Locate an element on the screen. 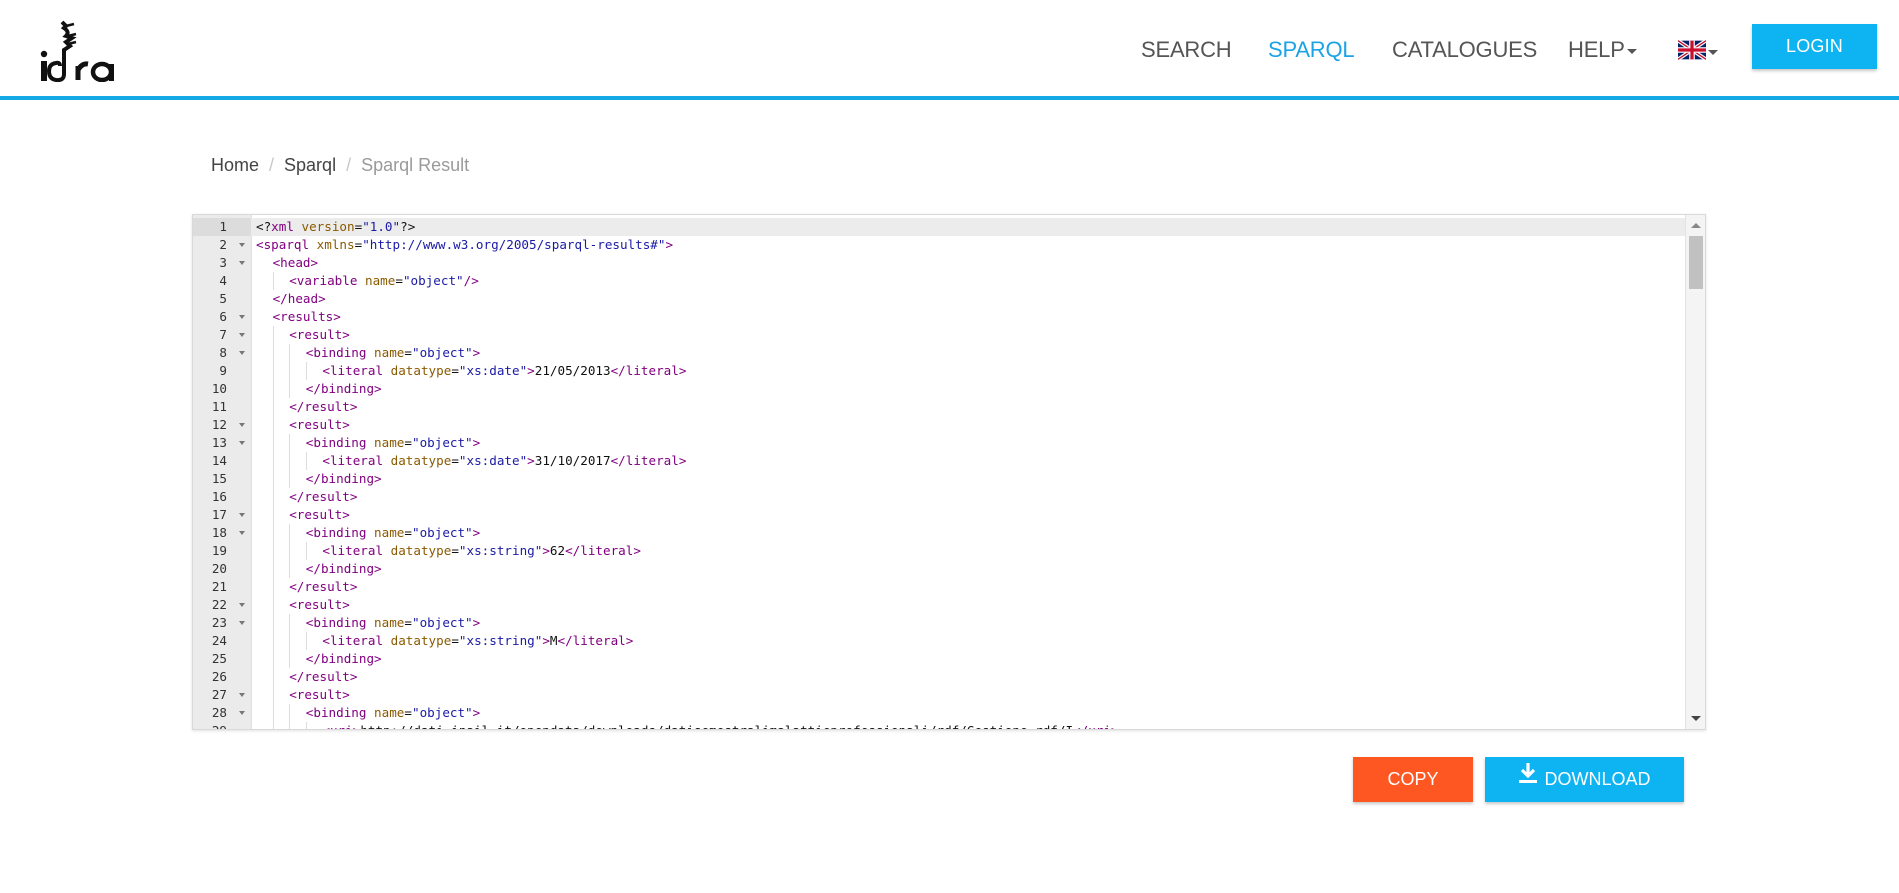 The width and height of the screenshot is (1899, 893). code-token: <uri> is located at coordinates (341, 726).